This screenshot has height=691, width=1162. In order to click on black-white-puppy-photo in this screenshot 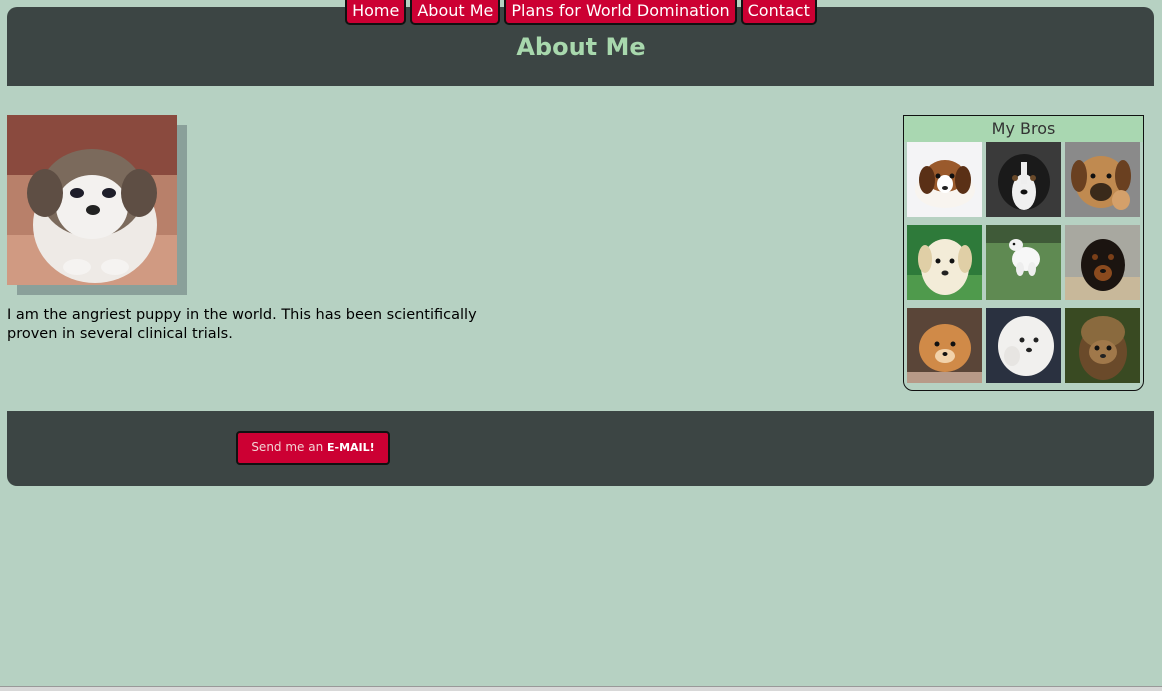, I will do `click(1023, 179)`.